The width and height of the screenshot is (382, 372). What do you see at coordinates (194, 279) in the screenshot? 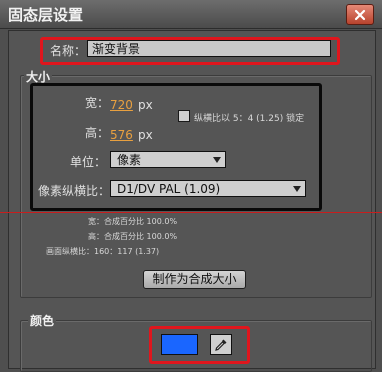
I see `make-comp-size-button: 制作为合成大小` at bounding box center [194, 279].